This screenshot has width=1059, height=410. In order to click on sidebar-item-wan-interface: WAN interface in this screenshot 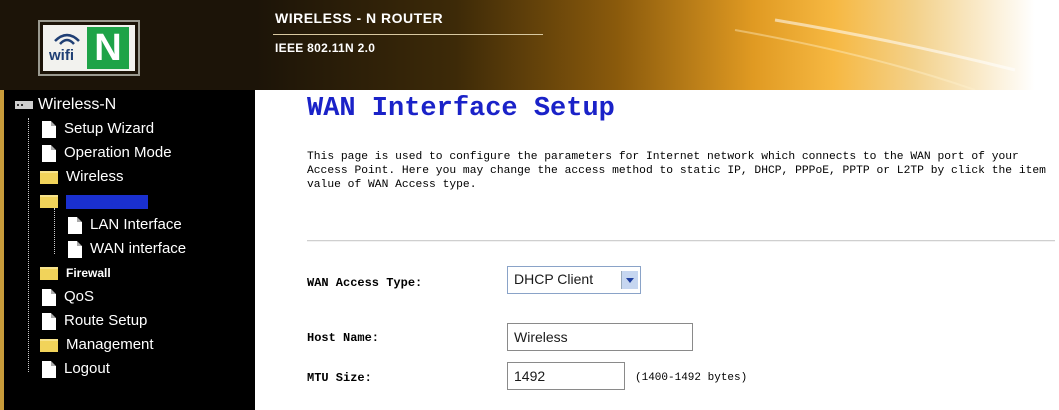, I will do `click(127, 249)`.